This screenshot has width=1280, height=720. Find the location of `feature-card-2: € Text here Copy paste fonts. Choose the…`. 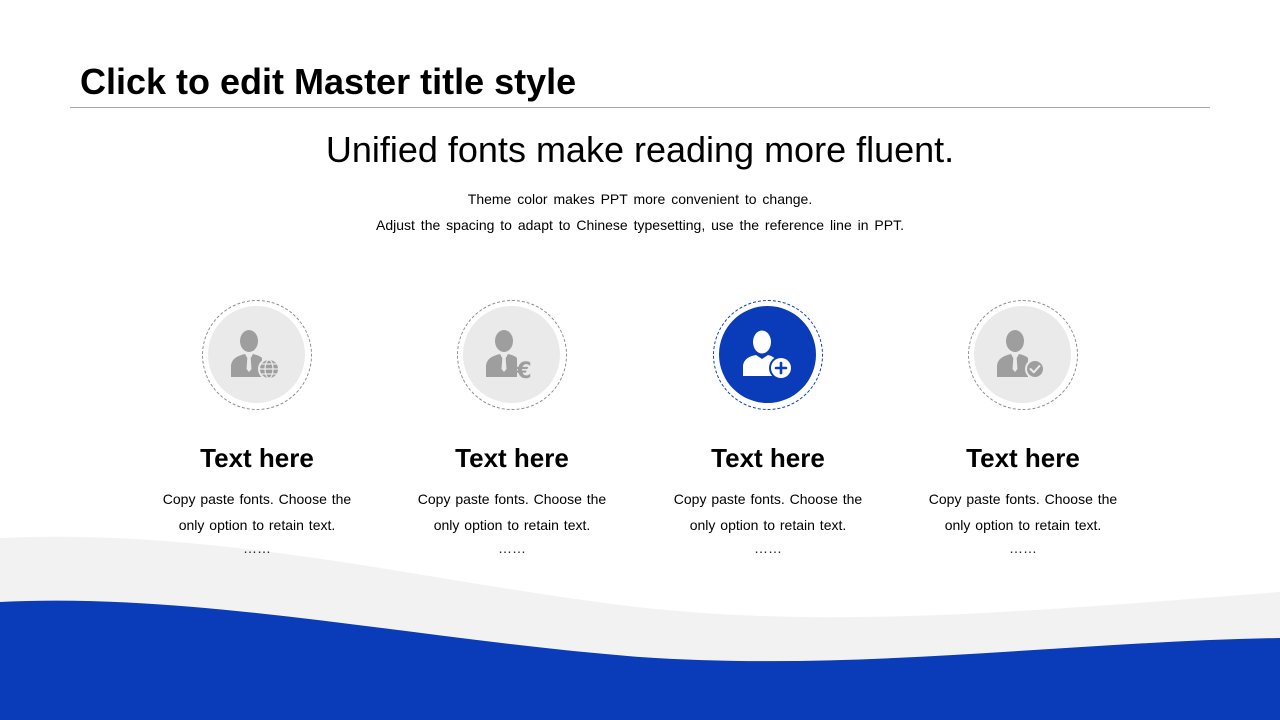

feature-card-2: € Text here Copy paste fonts. Choose the… is located at coordinates (512, 429).